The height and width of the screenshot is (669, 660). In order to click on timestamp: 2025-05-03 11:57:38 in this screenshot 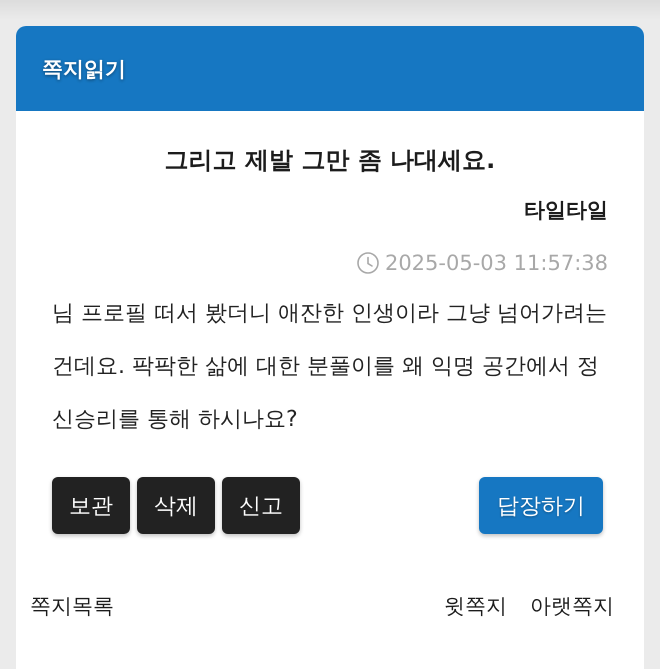, I will do `click(496, 263)`.